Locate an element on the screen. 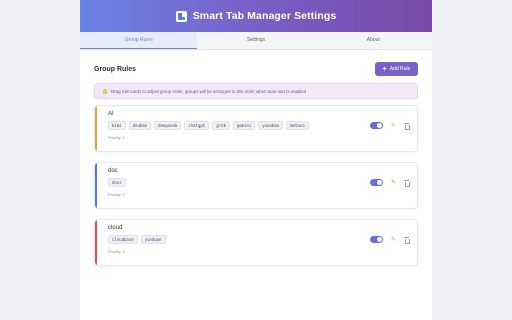 This screenshot has width=512, height=320. tab-group-rules: Group Rules is located at coordinates (139, 40).